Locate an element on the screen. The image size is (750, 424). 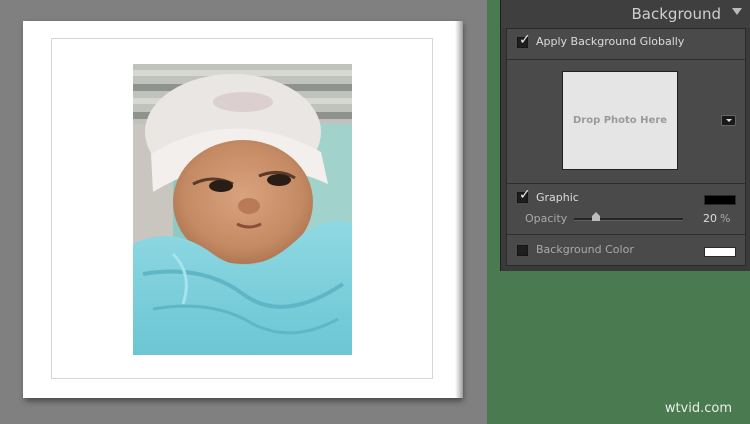
watermark: wtvid.com is located at coordinates (698, 408).